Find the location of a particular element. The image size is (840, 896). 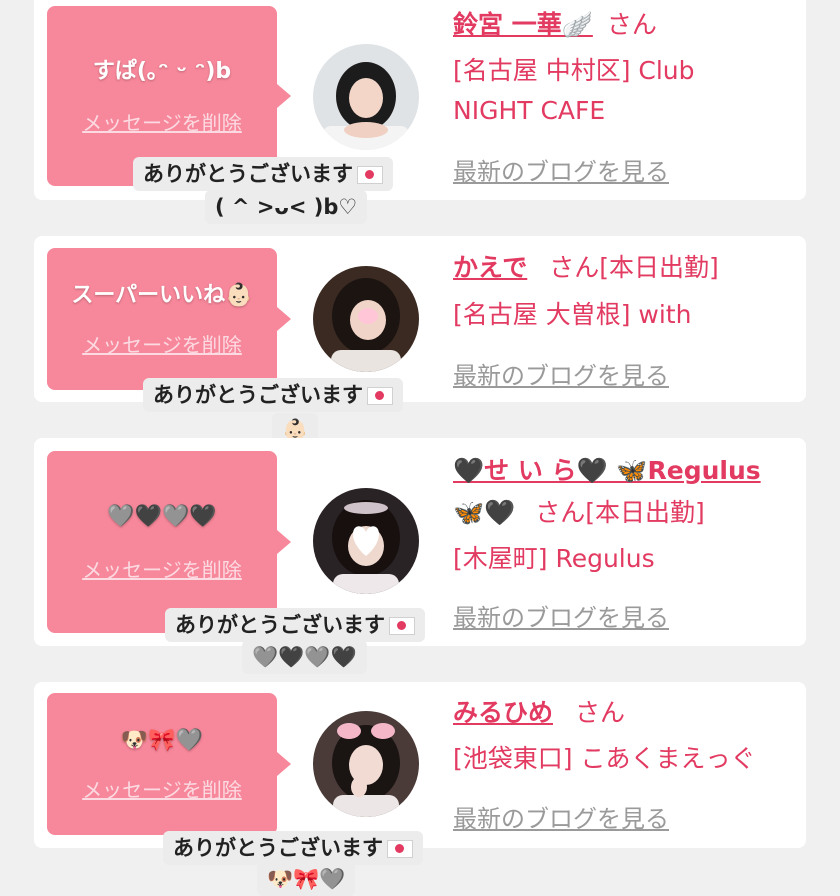

cast-name-line: みるひめ さん is located at coordinates (539, 713).